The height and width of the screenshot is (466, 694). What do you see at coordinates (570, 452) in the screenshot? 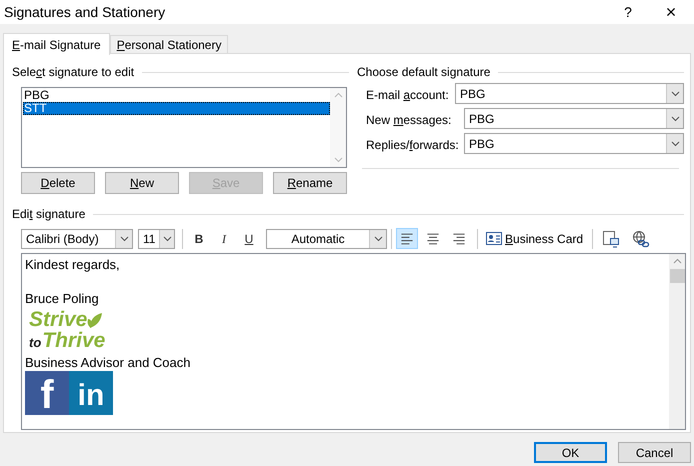
I see `dialog-button: OK` at bounding box center [570, 452].